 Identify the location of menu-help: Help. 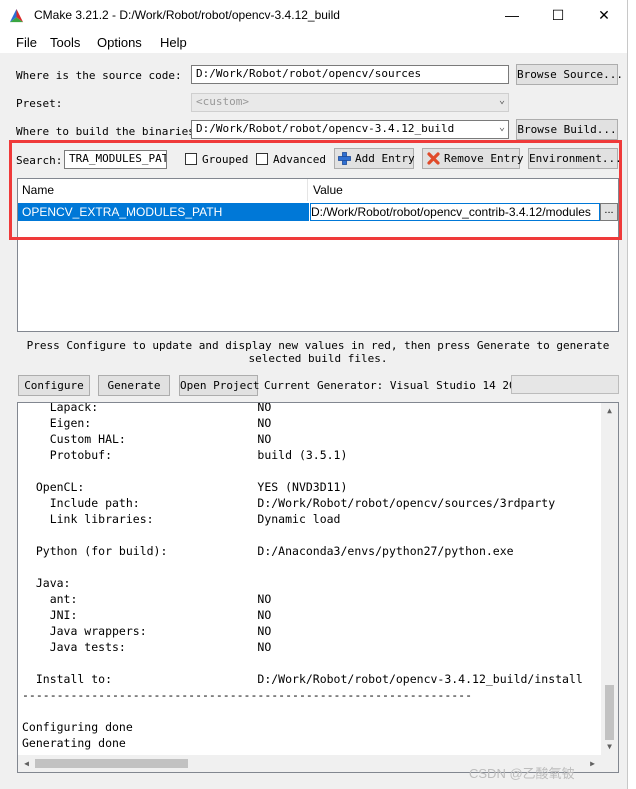
(173, 42).